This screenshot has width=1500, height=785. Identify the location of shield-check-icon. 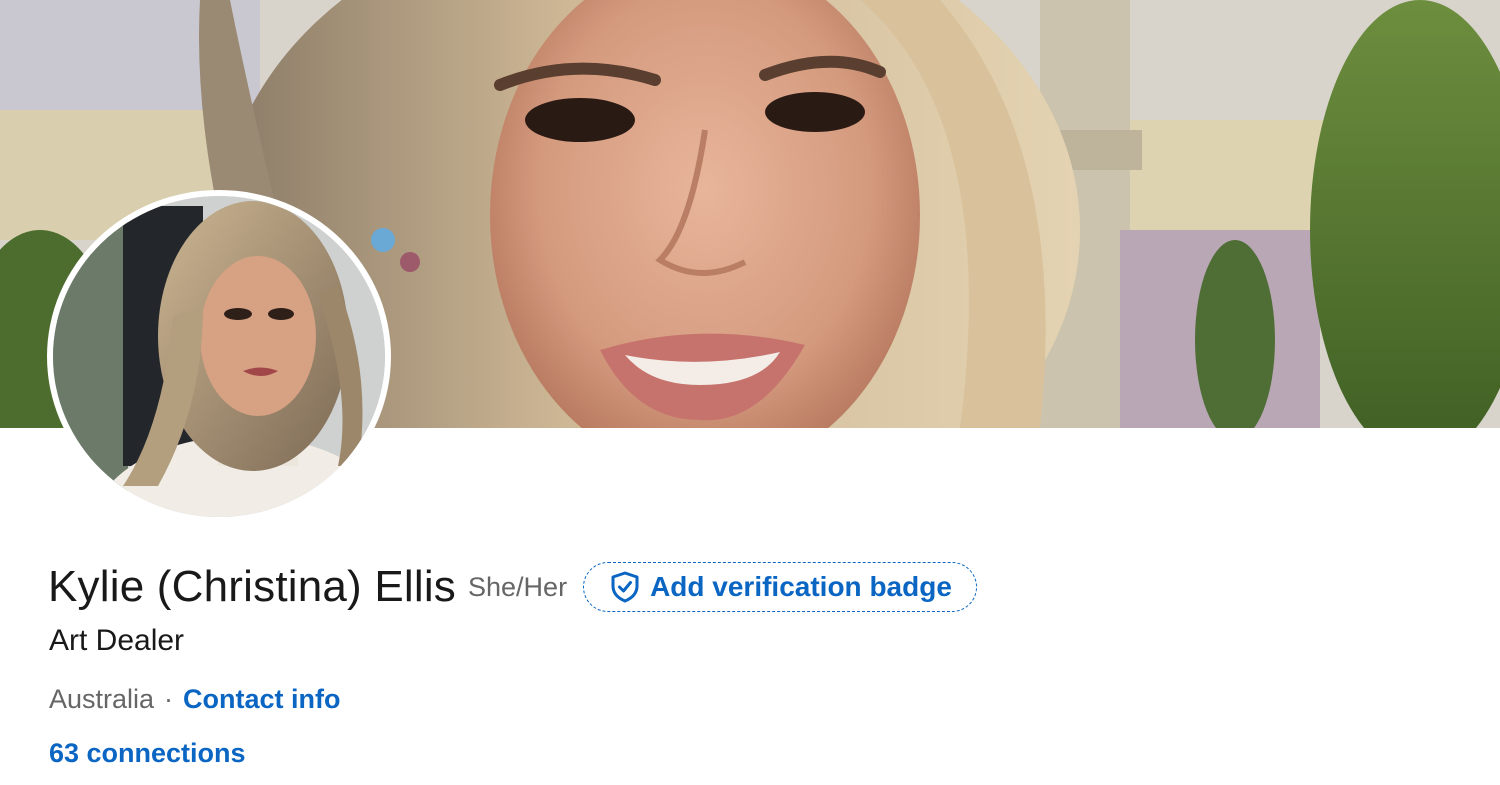
(625, 587).